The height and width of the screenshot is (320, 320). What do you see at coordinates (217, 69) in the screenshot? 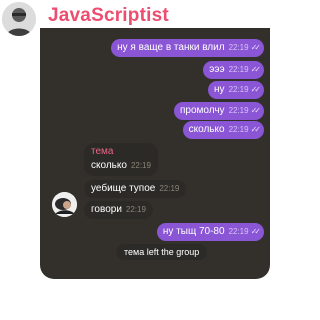
I see `message-text: эээ` at bounding box center [217, 69].